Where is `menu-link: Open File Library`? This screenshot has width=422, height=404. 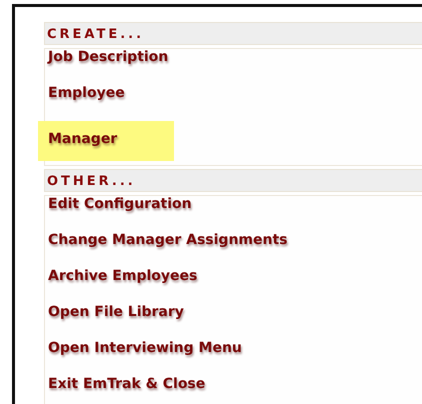 menu-link: Open File Library is located at coordinates (116, 322).